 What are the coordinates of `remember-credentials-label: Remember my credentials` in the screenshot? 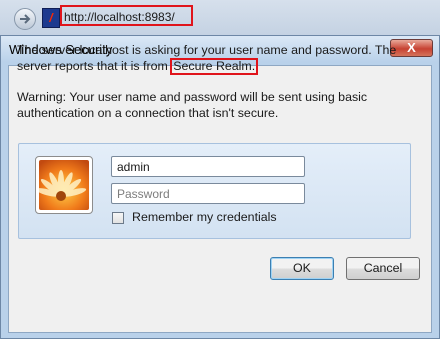 It's located at (204, 217).